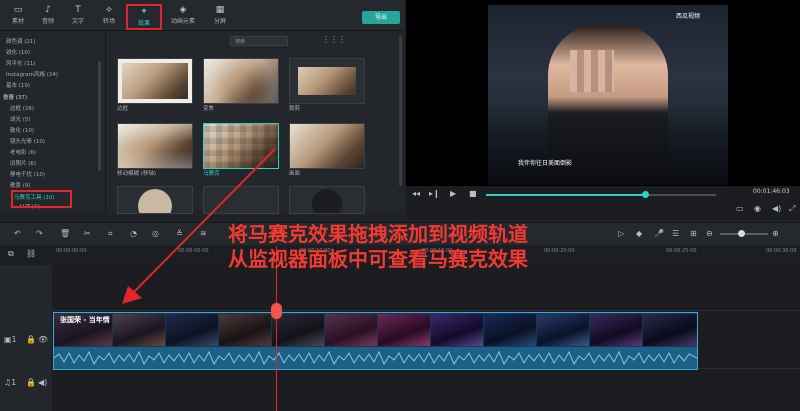  I want to click on tutorial-caption-line2: 从监视器面板中可查看马赛克效果, so click(378, 259).